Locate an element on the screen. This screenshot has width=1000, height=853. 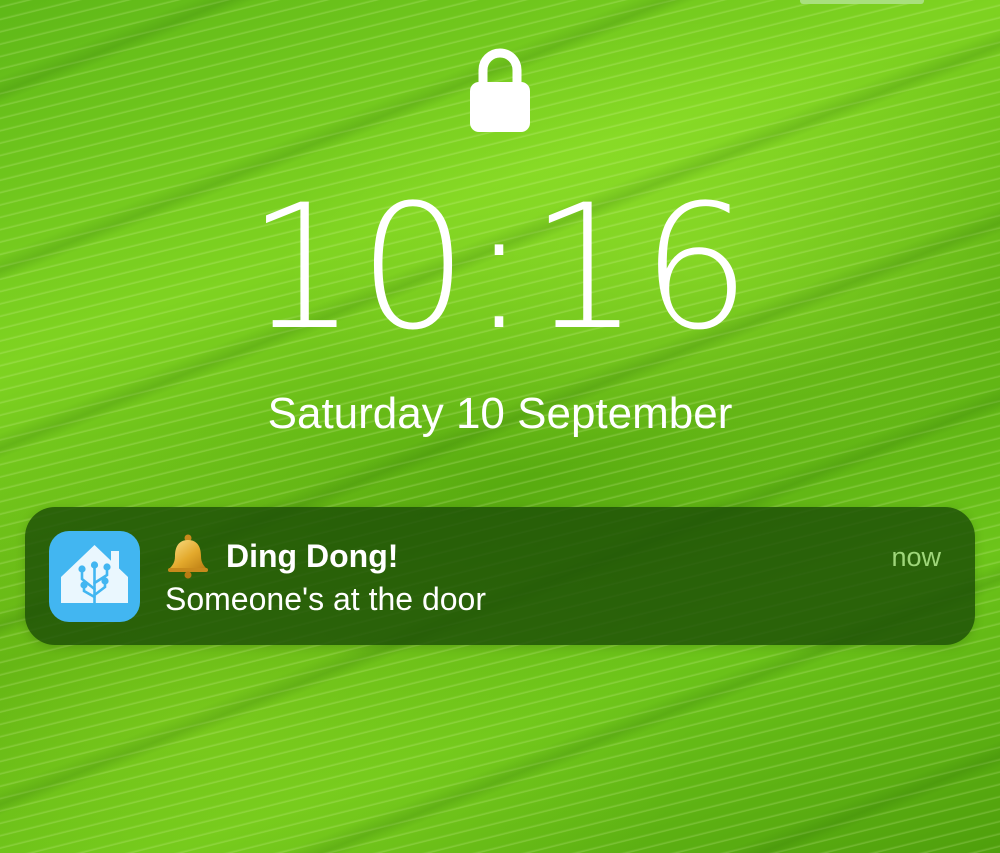
notification-title: Ding Dong! is located at coordinates (312, 555).